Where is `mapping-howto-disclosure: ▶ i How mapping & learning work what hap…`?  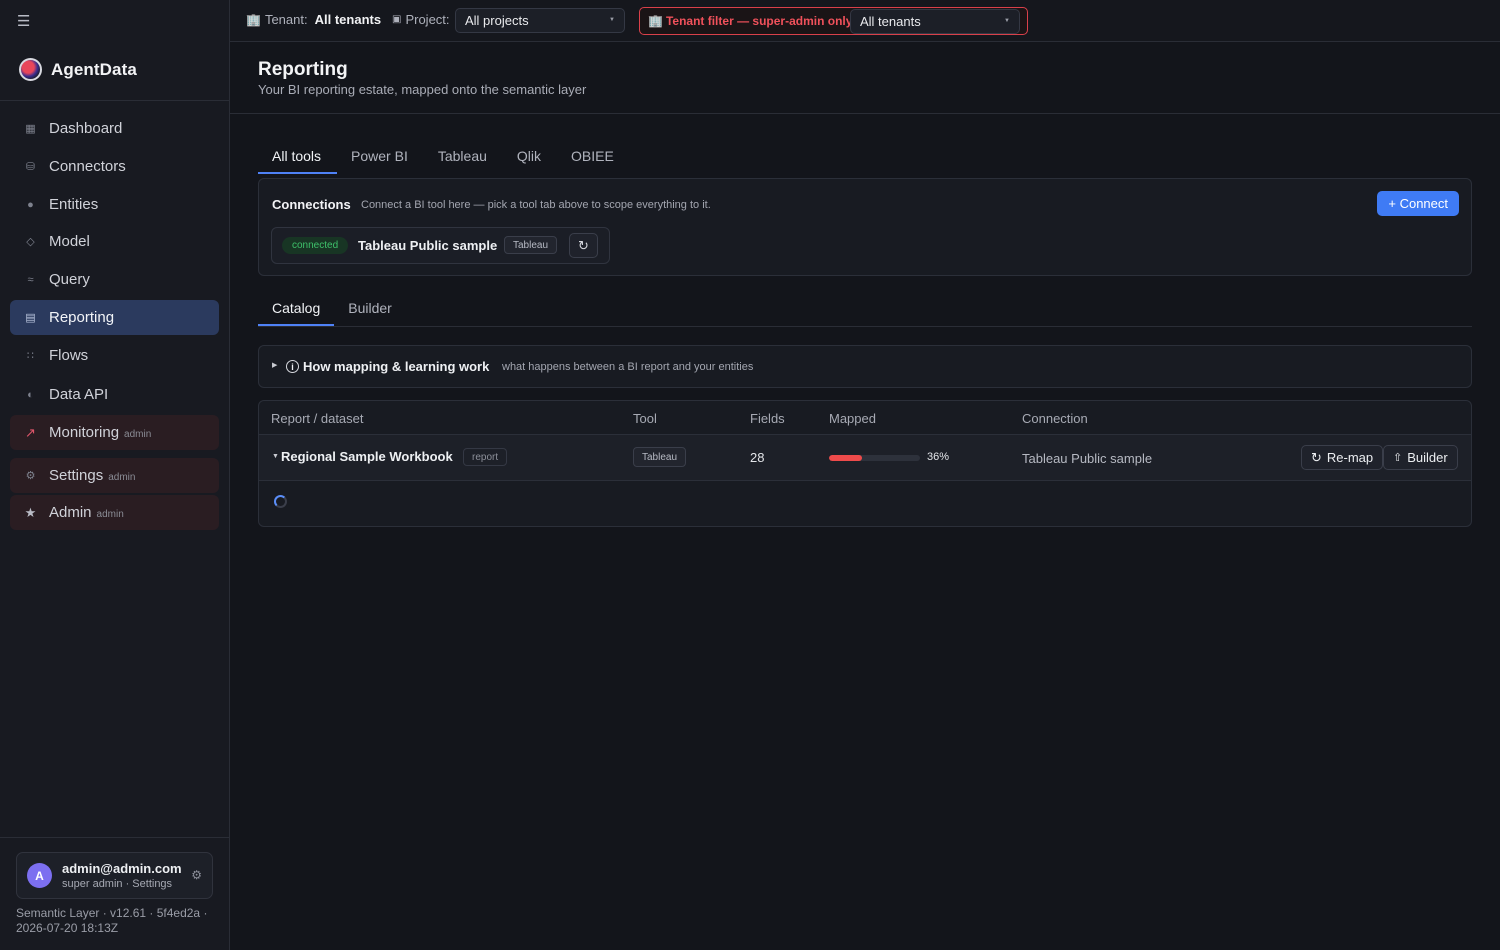 mapping-howto-disclosure: ▶ i How mapping & learning work what hap… is located at coordinates (865, 366).